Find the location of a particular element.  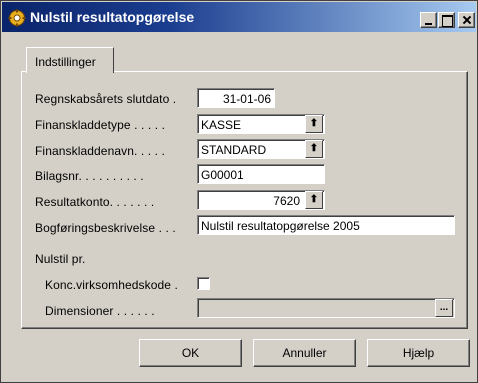

bilagsnr-field: G00001 is located at coordinates (261, 174).